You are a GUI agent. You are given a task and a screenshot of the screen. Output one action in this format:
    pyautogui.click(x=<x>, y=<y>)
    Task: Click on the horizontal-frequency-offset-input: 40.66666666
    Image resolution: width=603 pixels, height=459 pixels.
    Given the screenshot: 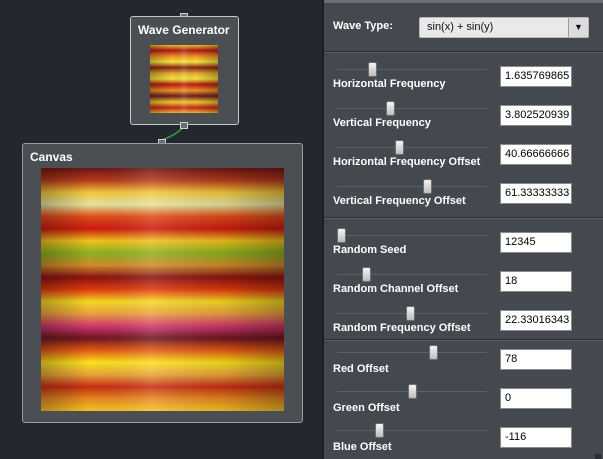 What is the action you would take?
    pyautogui.click(x=536, y=154)
    